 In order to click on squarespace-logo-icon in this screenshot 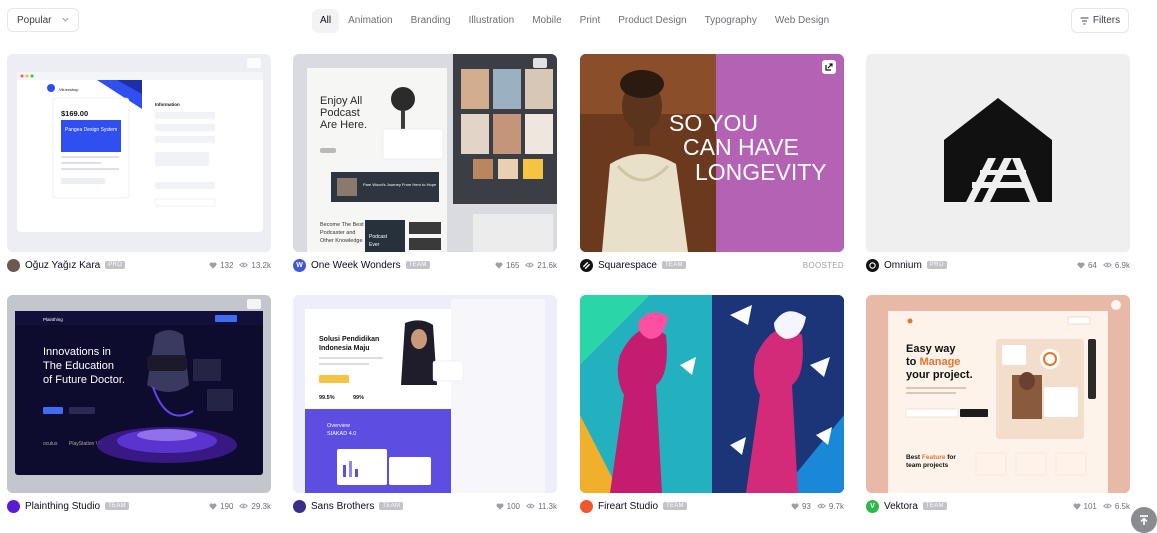, I will do `click(586, 265)`.